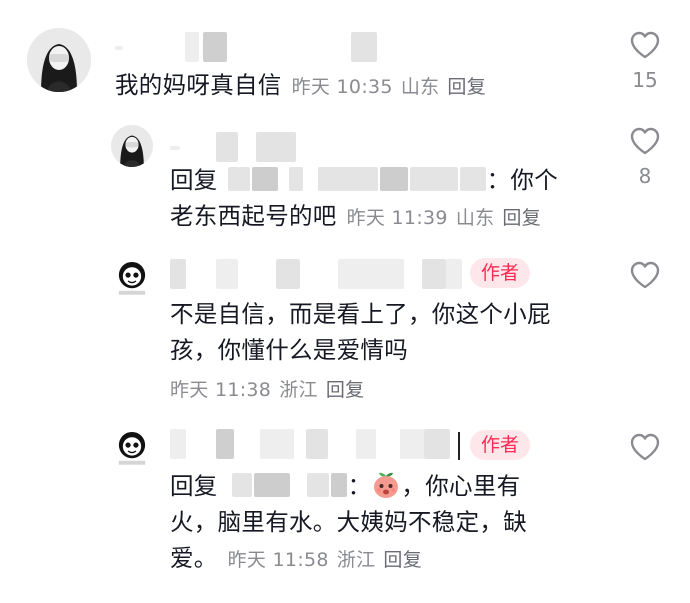  I want to click on comment-line: 回复： ，你心里有, so click(345, 486).